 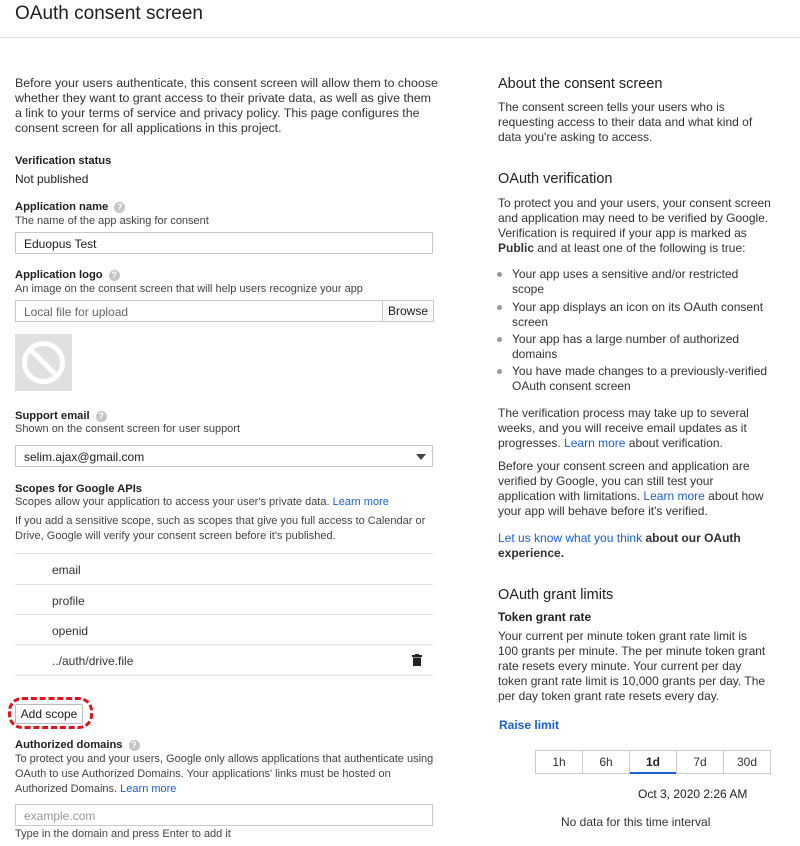 I want to click on tab-1d: 1d, so click(x=653, y=762).